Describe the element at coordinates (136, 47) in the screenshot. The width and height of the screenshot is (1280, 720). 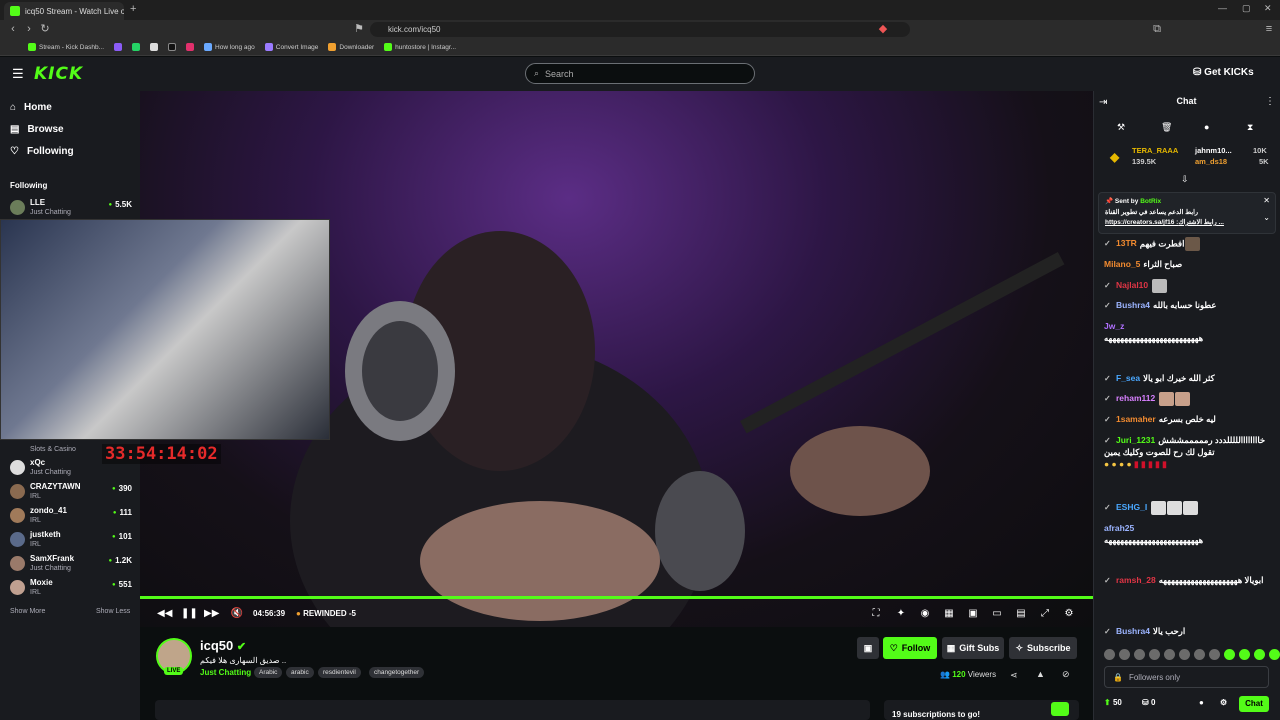
I see `bookmark-whatsapp-icon` at that location.